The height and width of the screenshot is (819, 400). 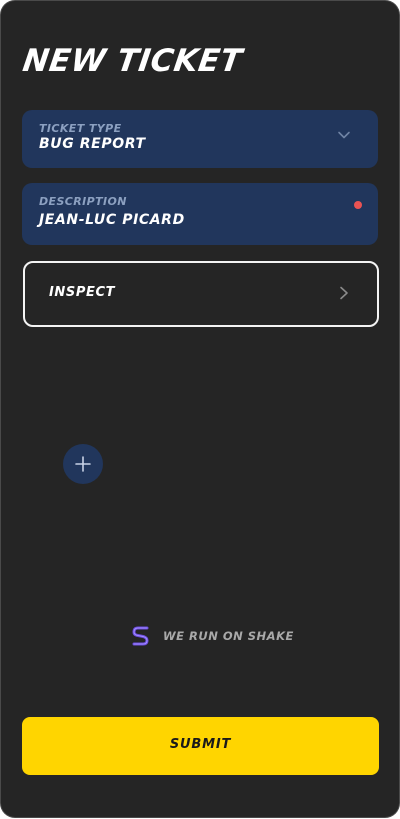 What do you see at coordinates (82, 292) in the screenshot?
I see `inspect-label: INSPECT` at bounding box center [82, 292].